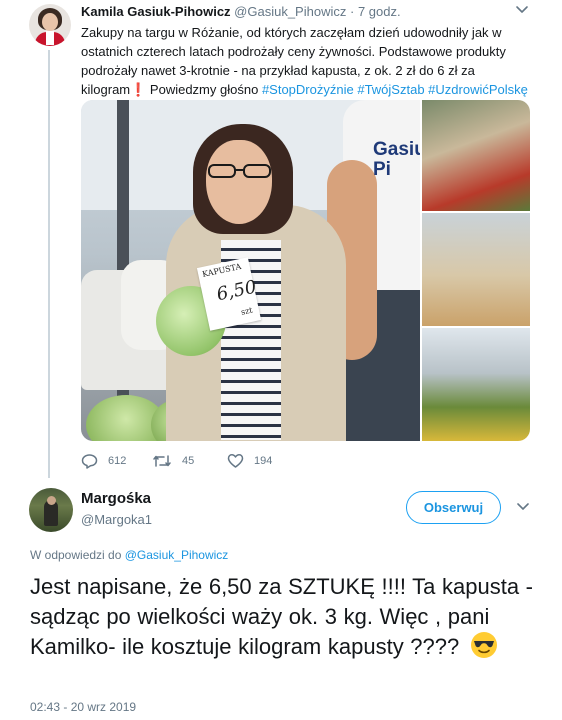 The height and width of the screenshot is (720, 562). What do you see at coordinates (204, 89) in the screenshot?
I see `tweet-text-word: Powiedzmy głośno` at bounding box center [204, 89].